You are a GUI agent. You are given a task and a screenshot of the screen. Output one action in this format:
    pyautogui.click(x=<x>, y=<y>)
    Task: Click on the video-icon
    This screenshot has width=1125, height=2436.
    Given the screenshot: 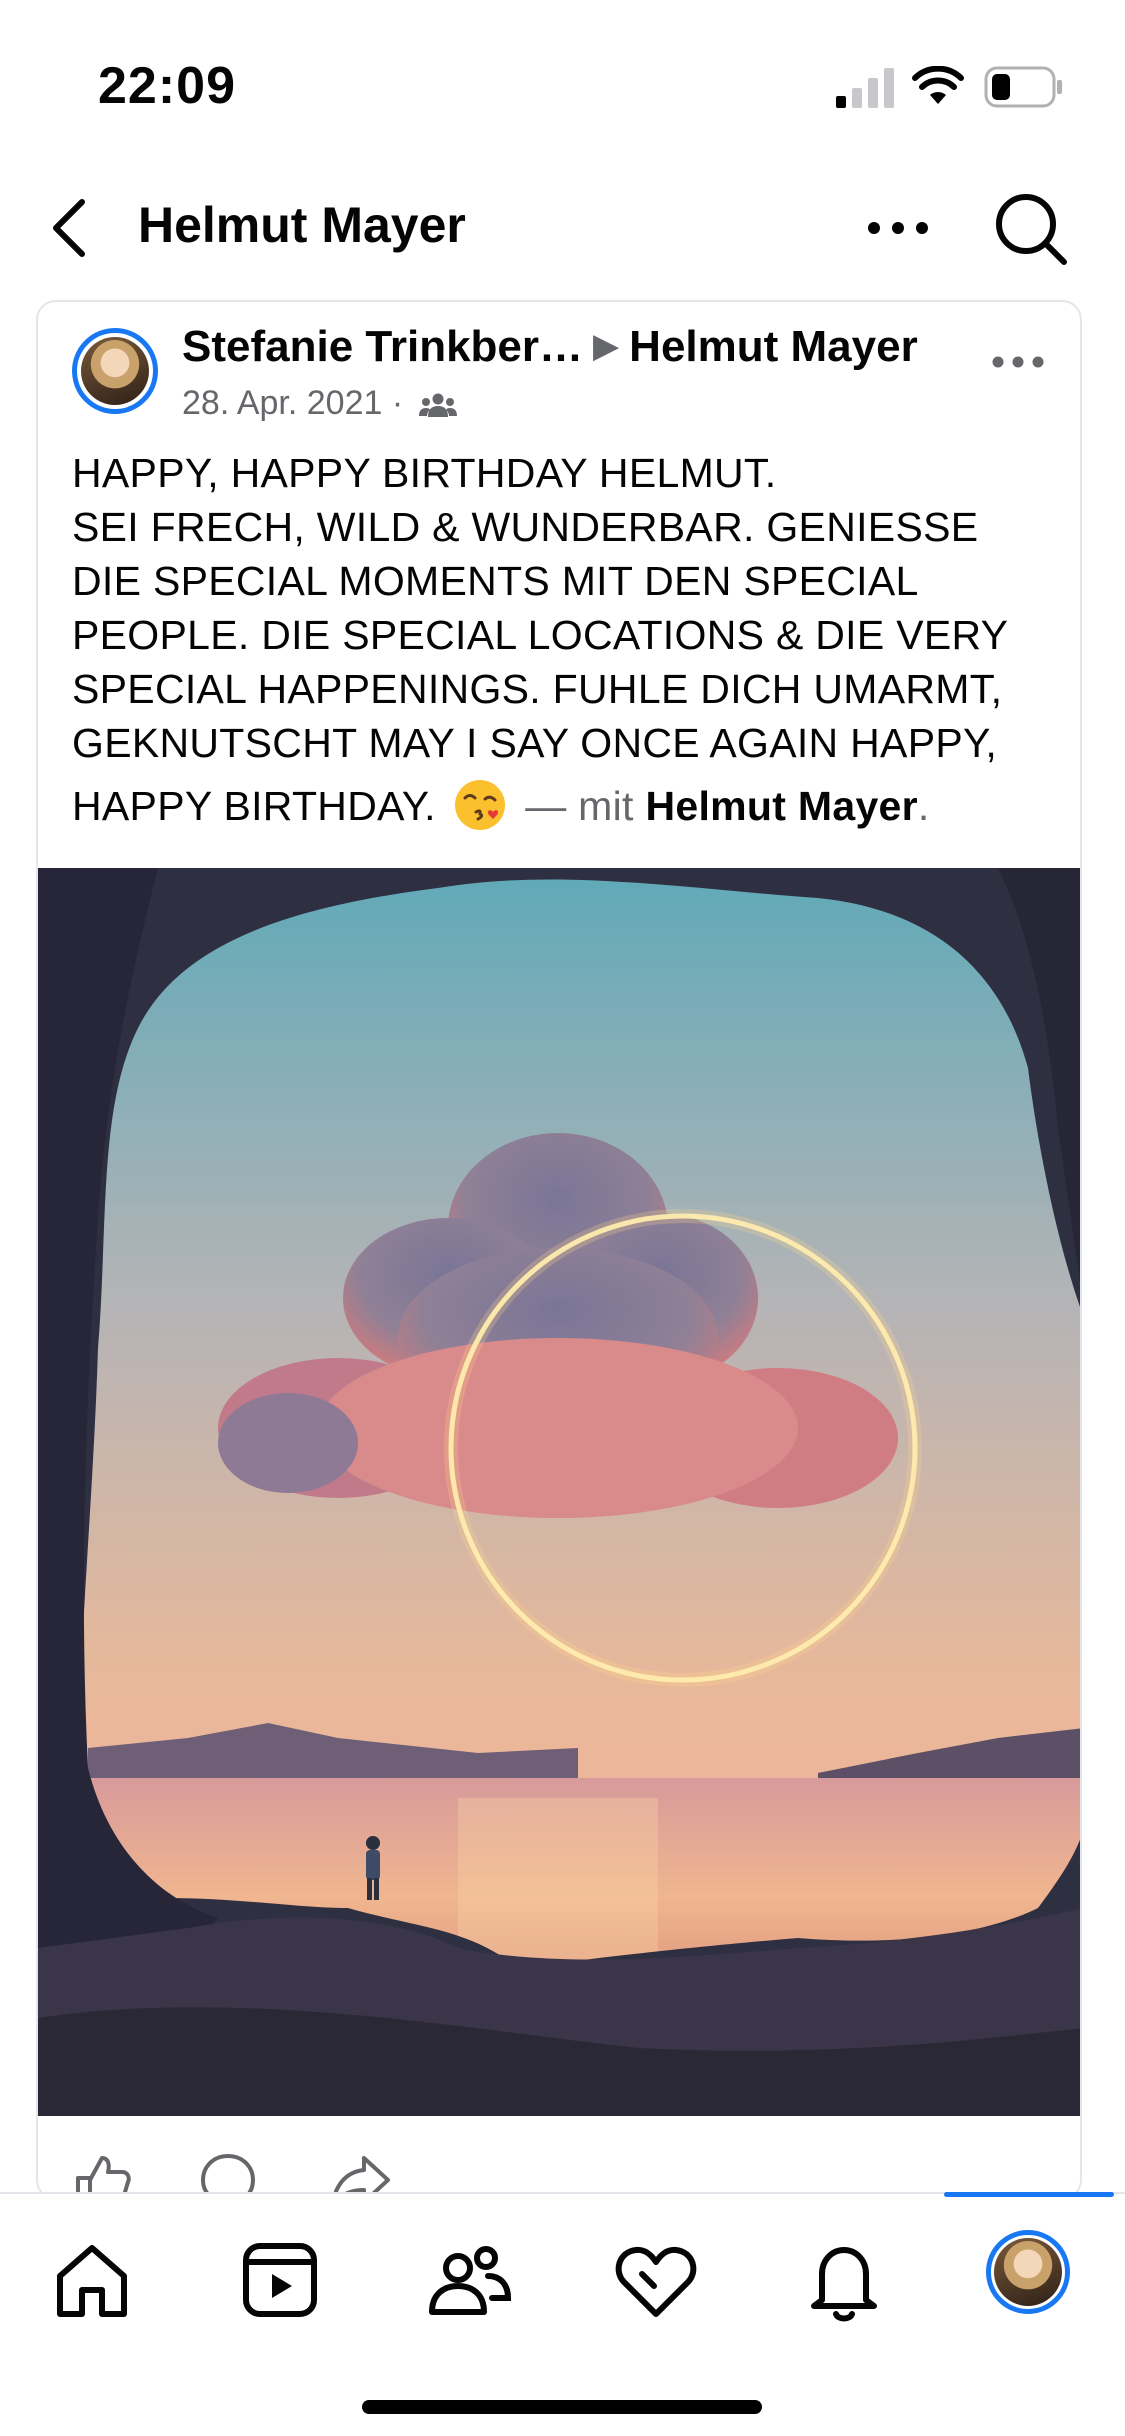 What is the action you would take?
    pyautogui.click(x=280, y=2280)
    